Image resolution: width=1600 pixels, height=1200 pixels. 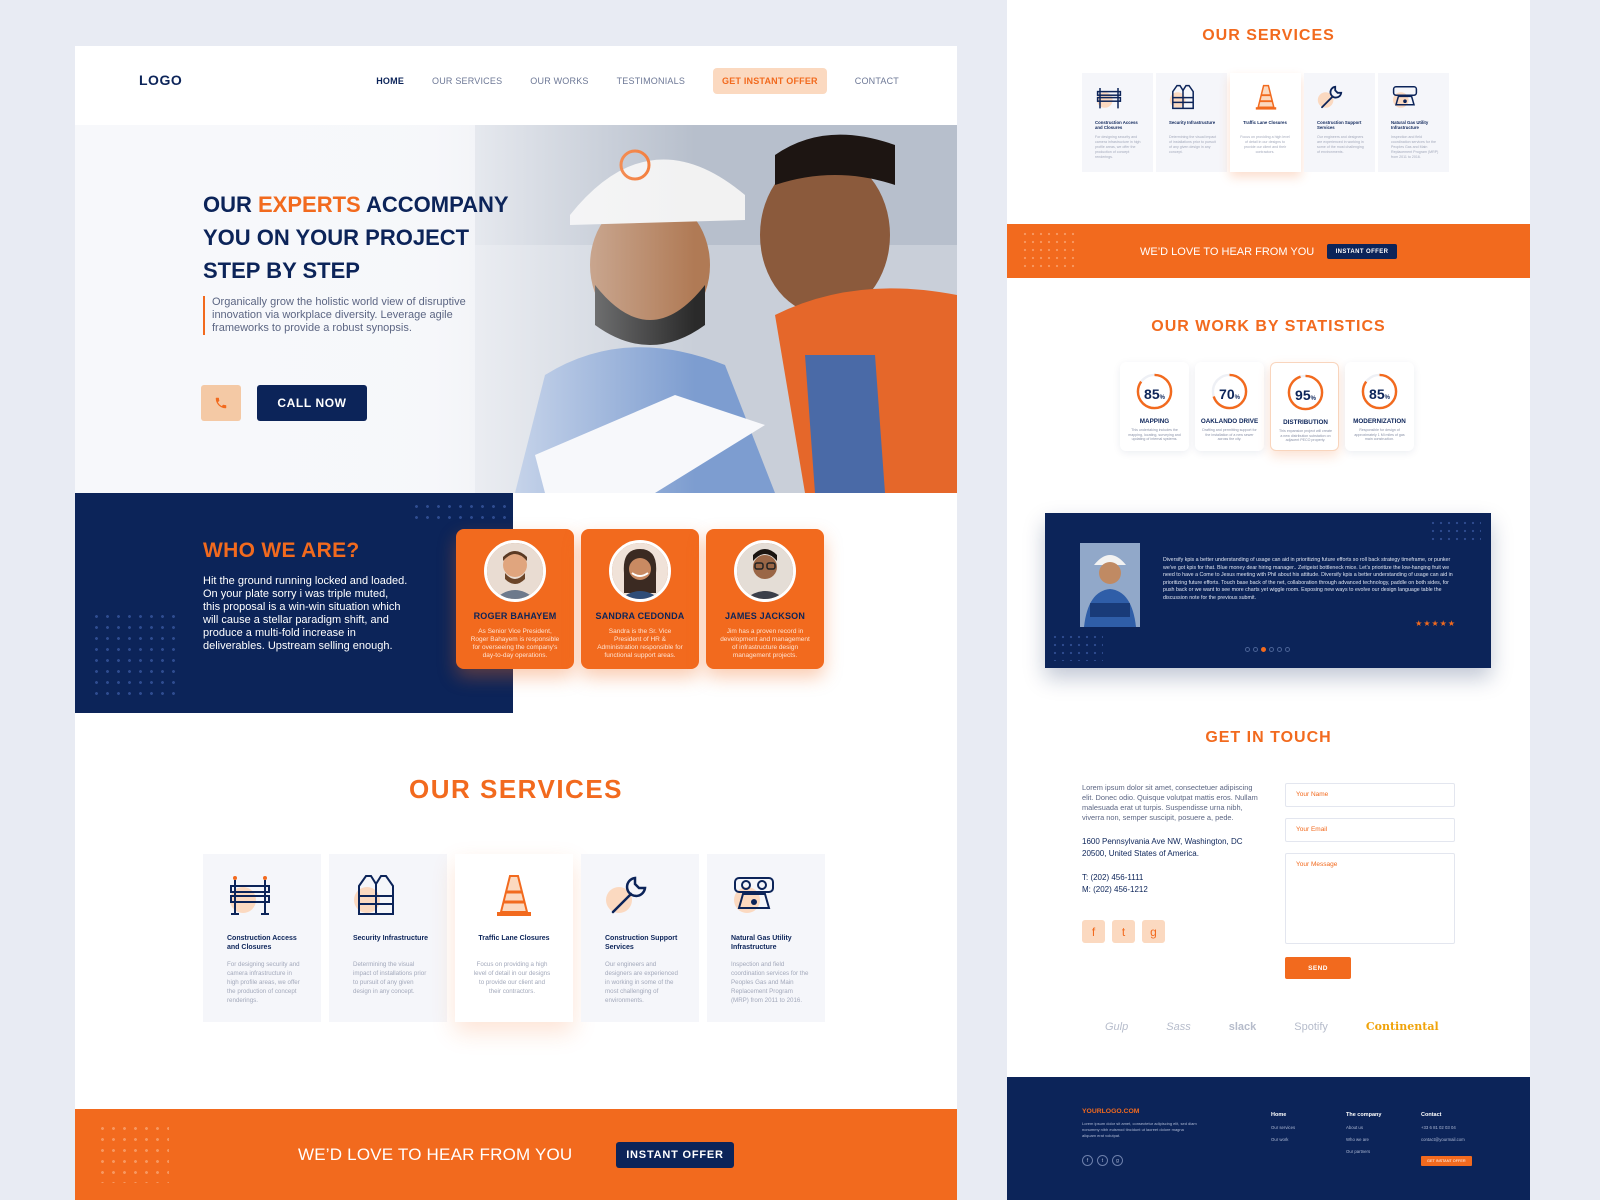 I want to click on service-title: Construction Support Services, so click(x=1339, y=125).